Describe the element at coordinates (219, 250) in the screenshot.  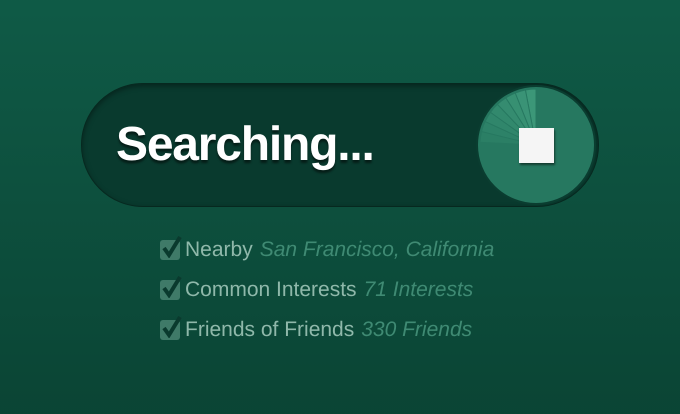
I see `criterion-label: Nearby` at that location.